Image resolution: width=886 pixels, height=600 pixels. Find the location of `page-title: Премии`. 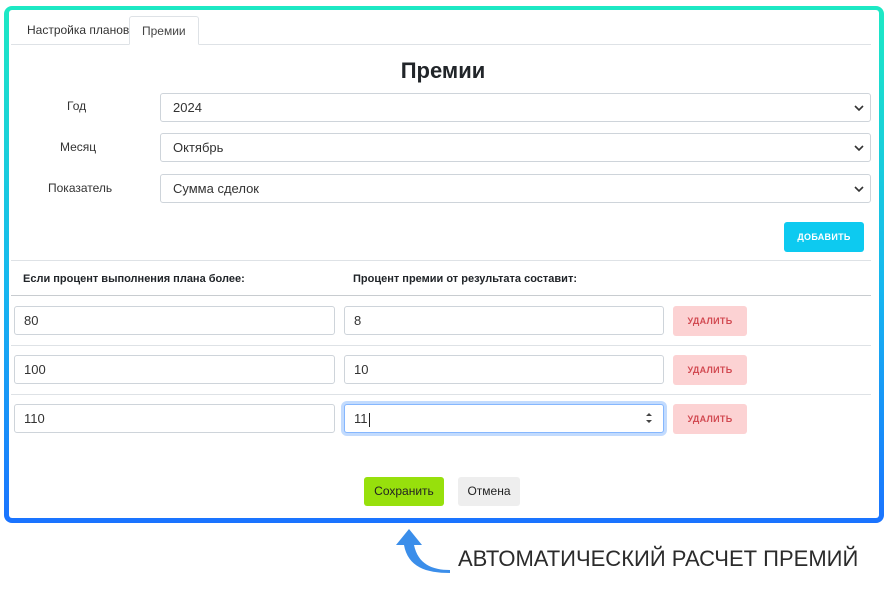

page-title: Премии is located at coordinates (443, 70).